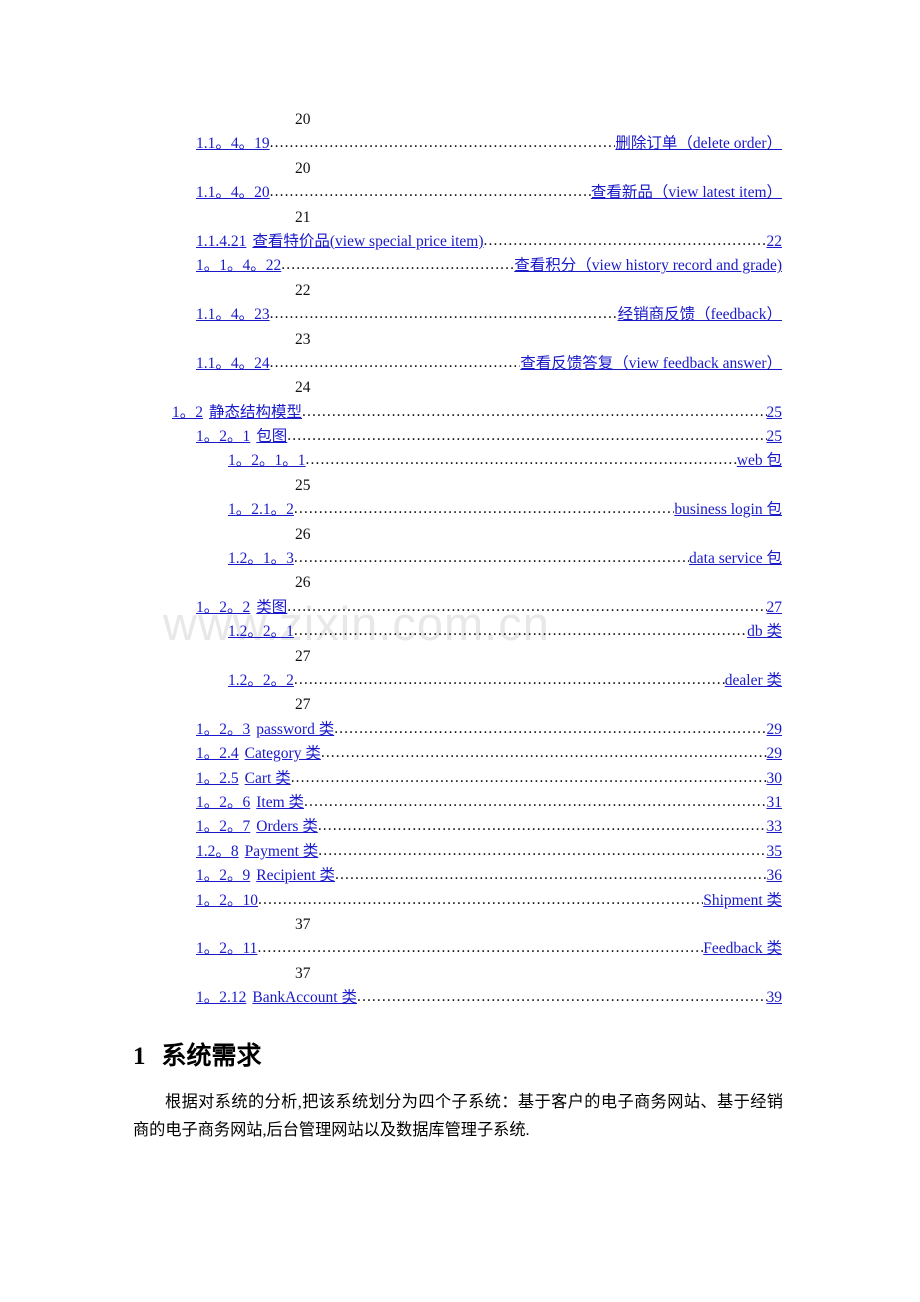 This screenshot has width=920, height=1302. I want to click on toc-entry: 1。2。1。1 web 包, so click(460, 461).